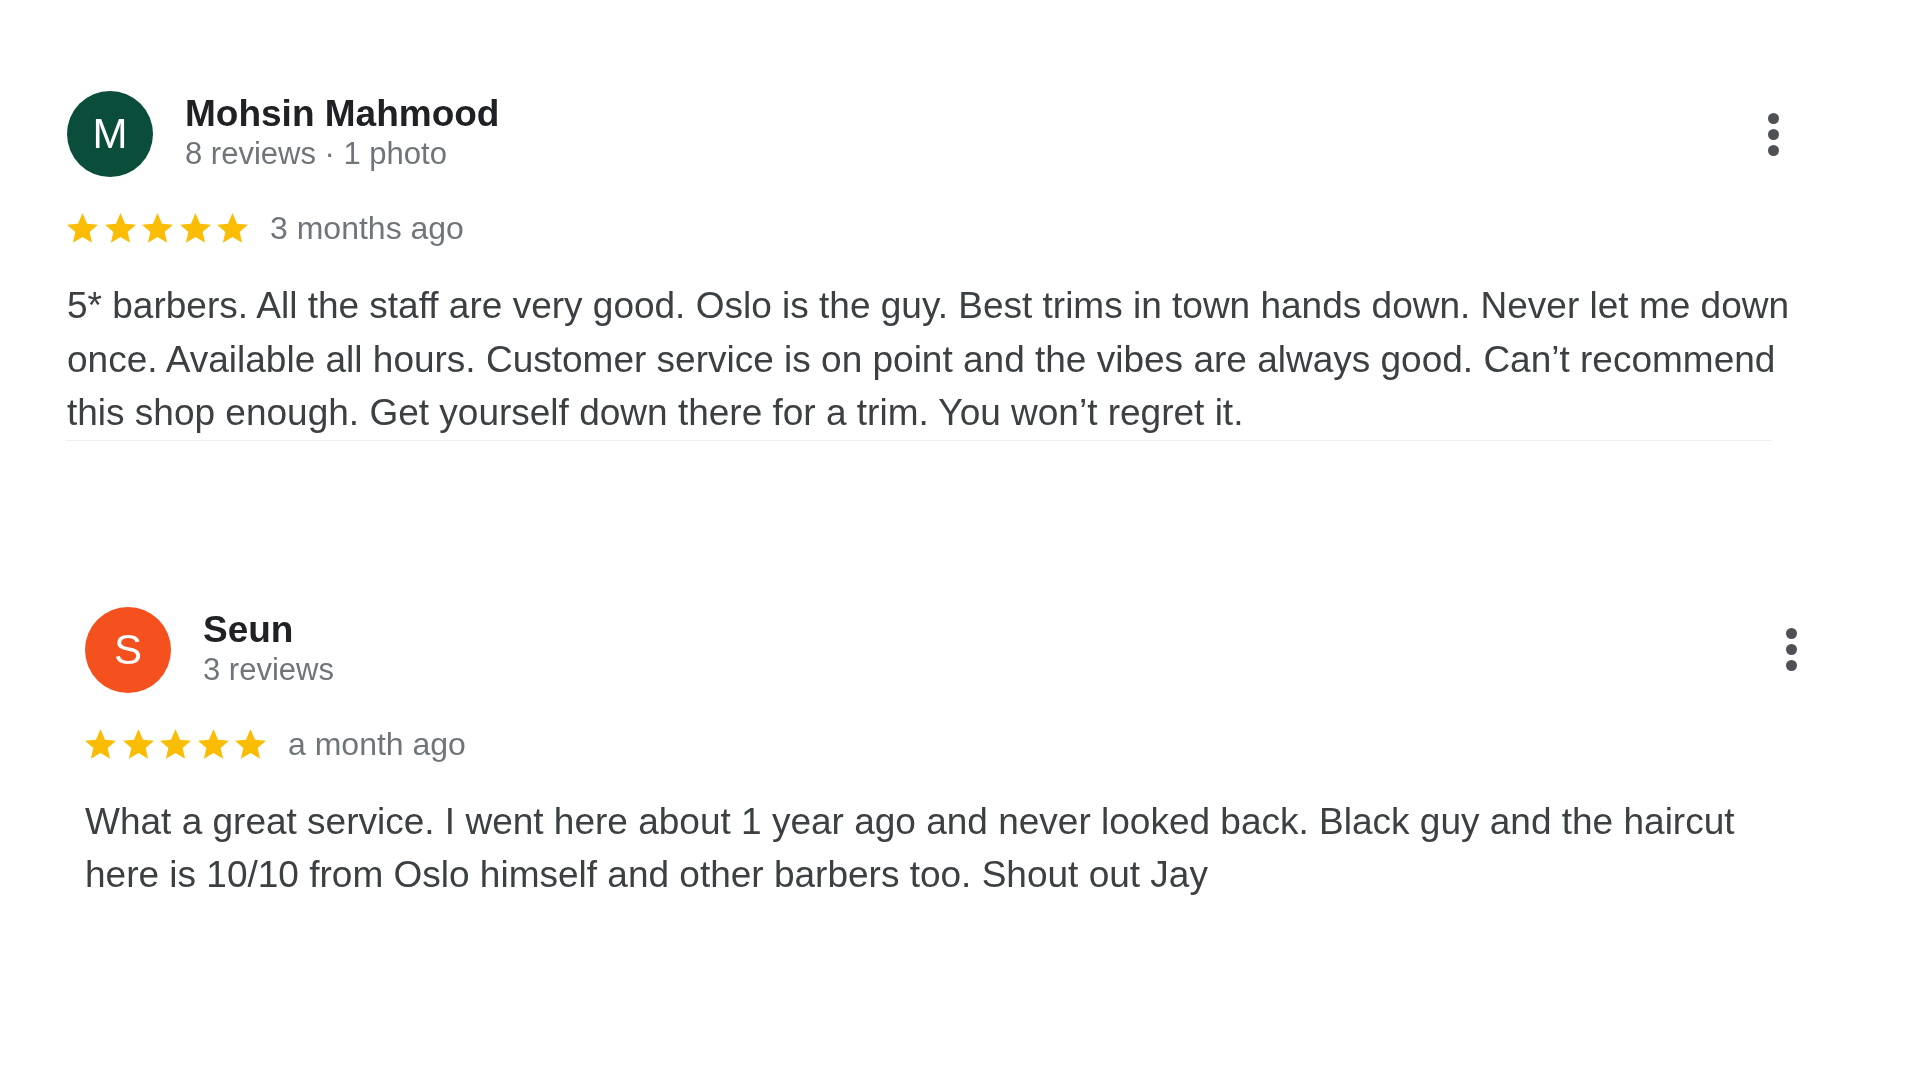 This screenshot has width=1920, height=1080. I want to click on review-time: 3 months ago, so click(367, 228).